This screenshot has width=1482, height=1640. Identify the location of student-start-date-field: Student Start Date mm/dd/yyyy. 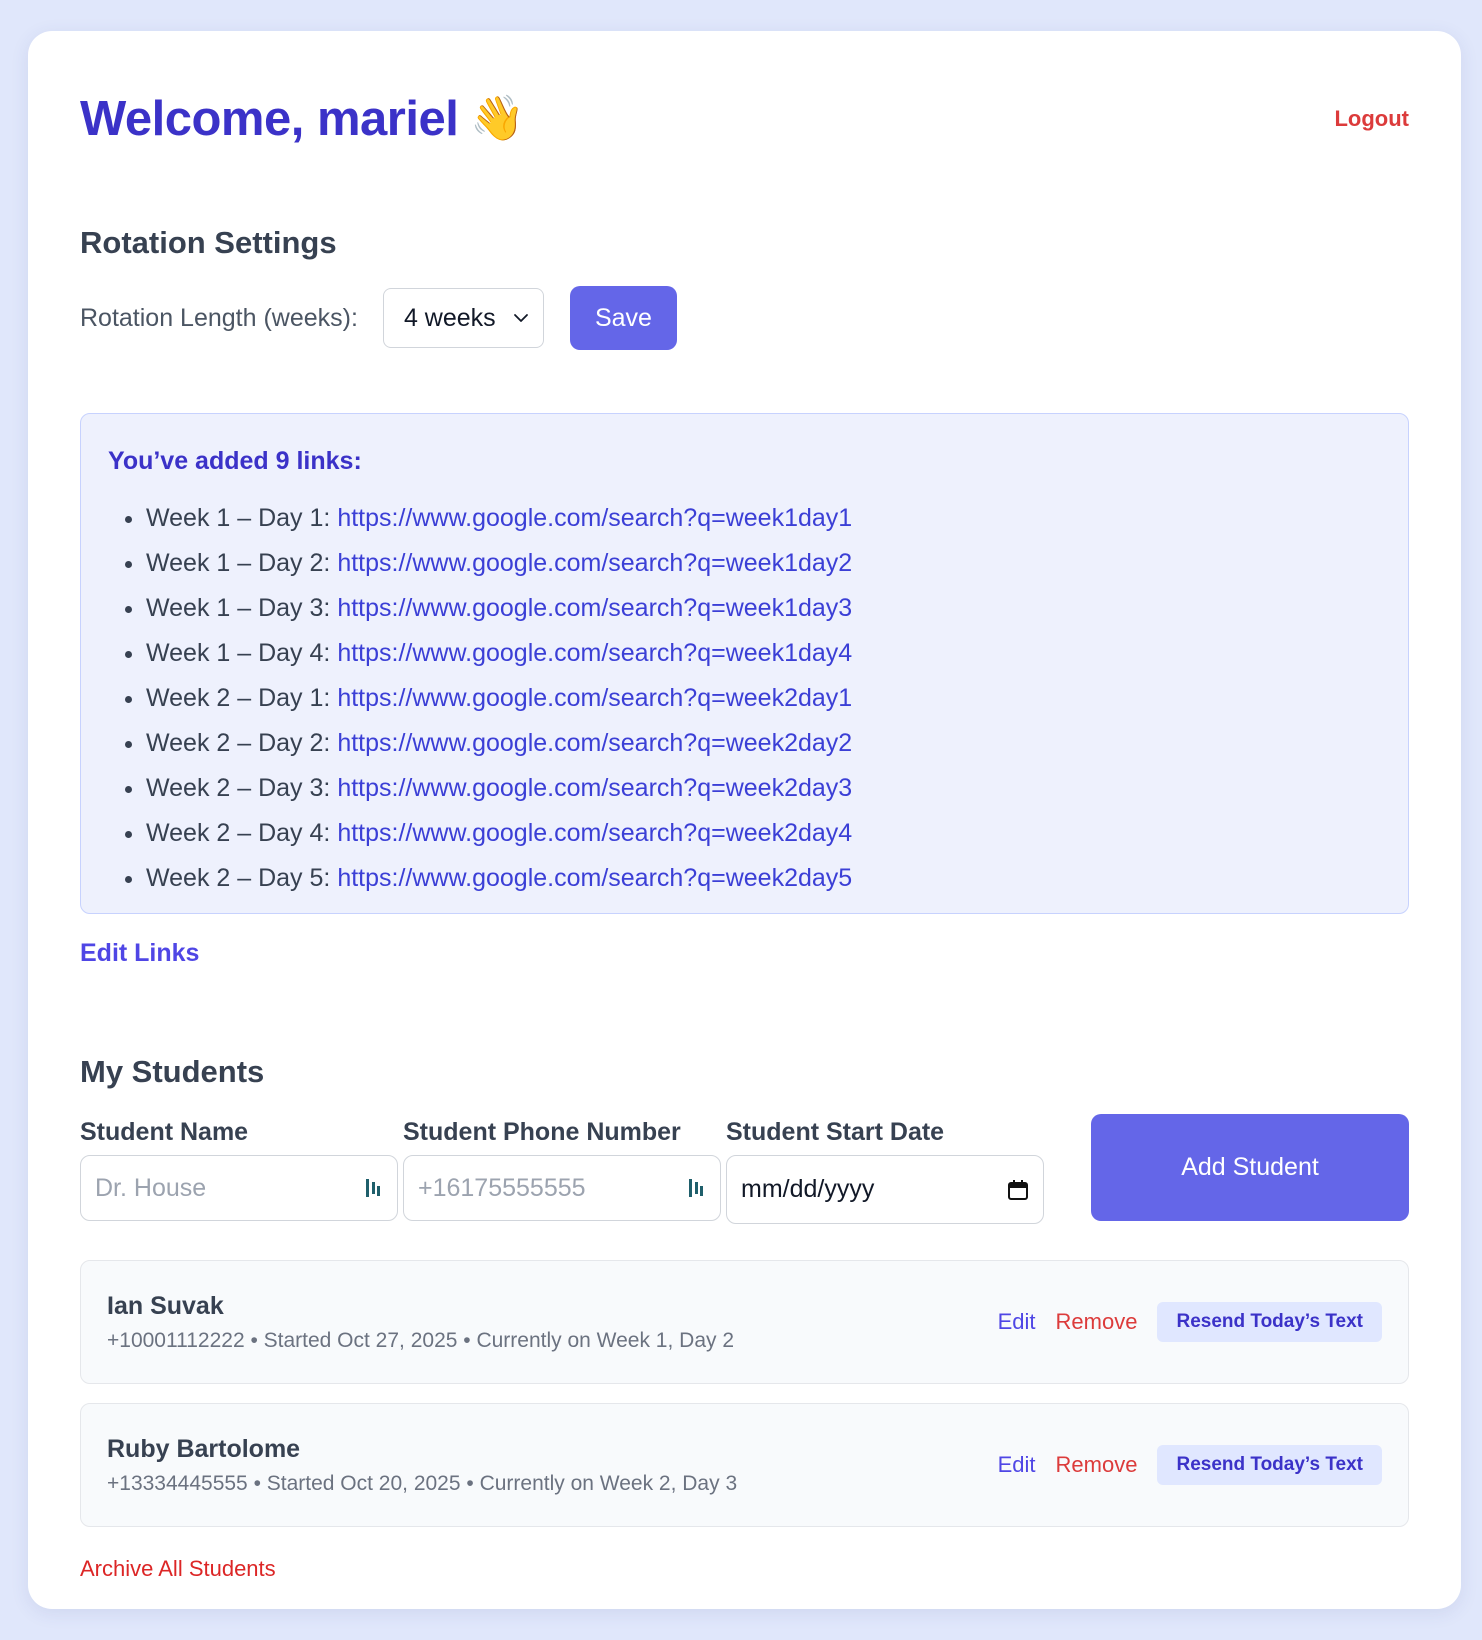
(885, 1169).